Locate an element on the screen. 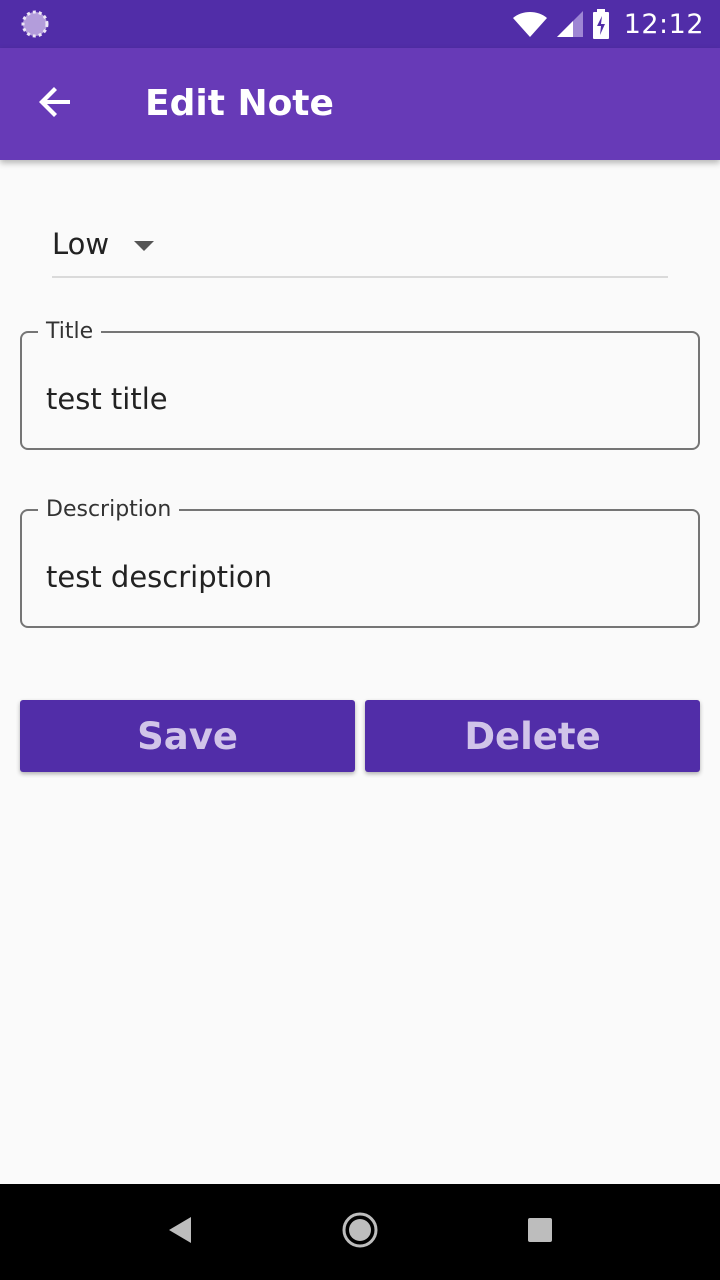  status-bar: 12:12 is located at coordinates (360, 24).